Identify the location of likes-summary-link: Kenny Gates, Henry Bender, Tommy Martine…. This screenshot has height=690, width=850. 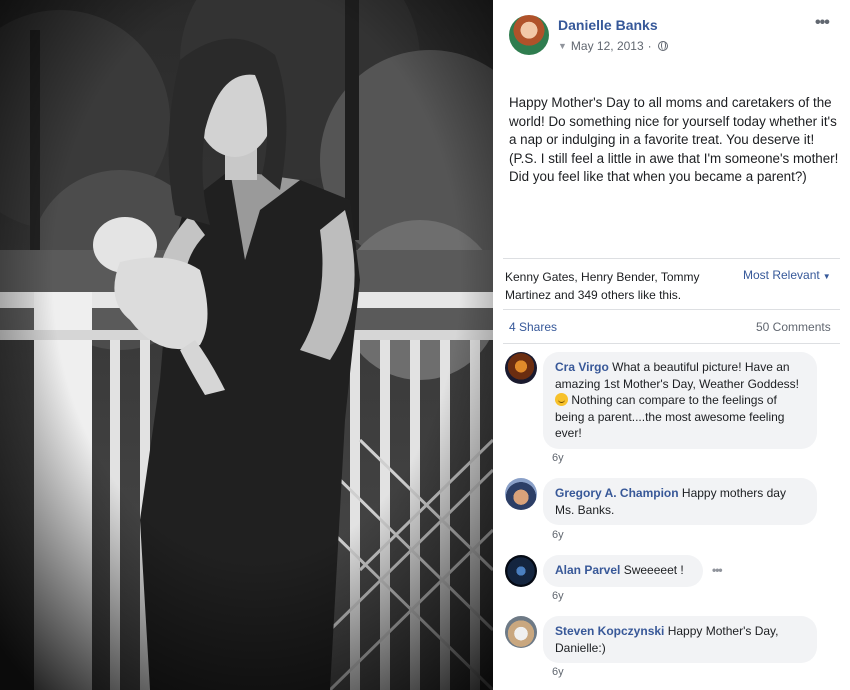
(612, 286).